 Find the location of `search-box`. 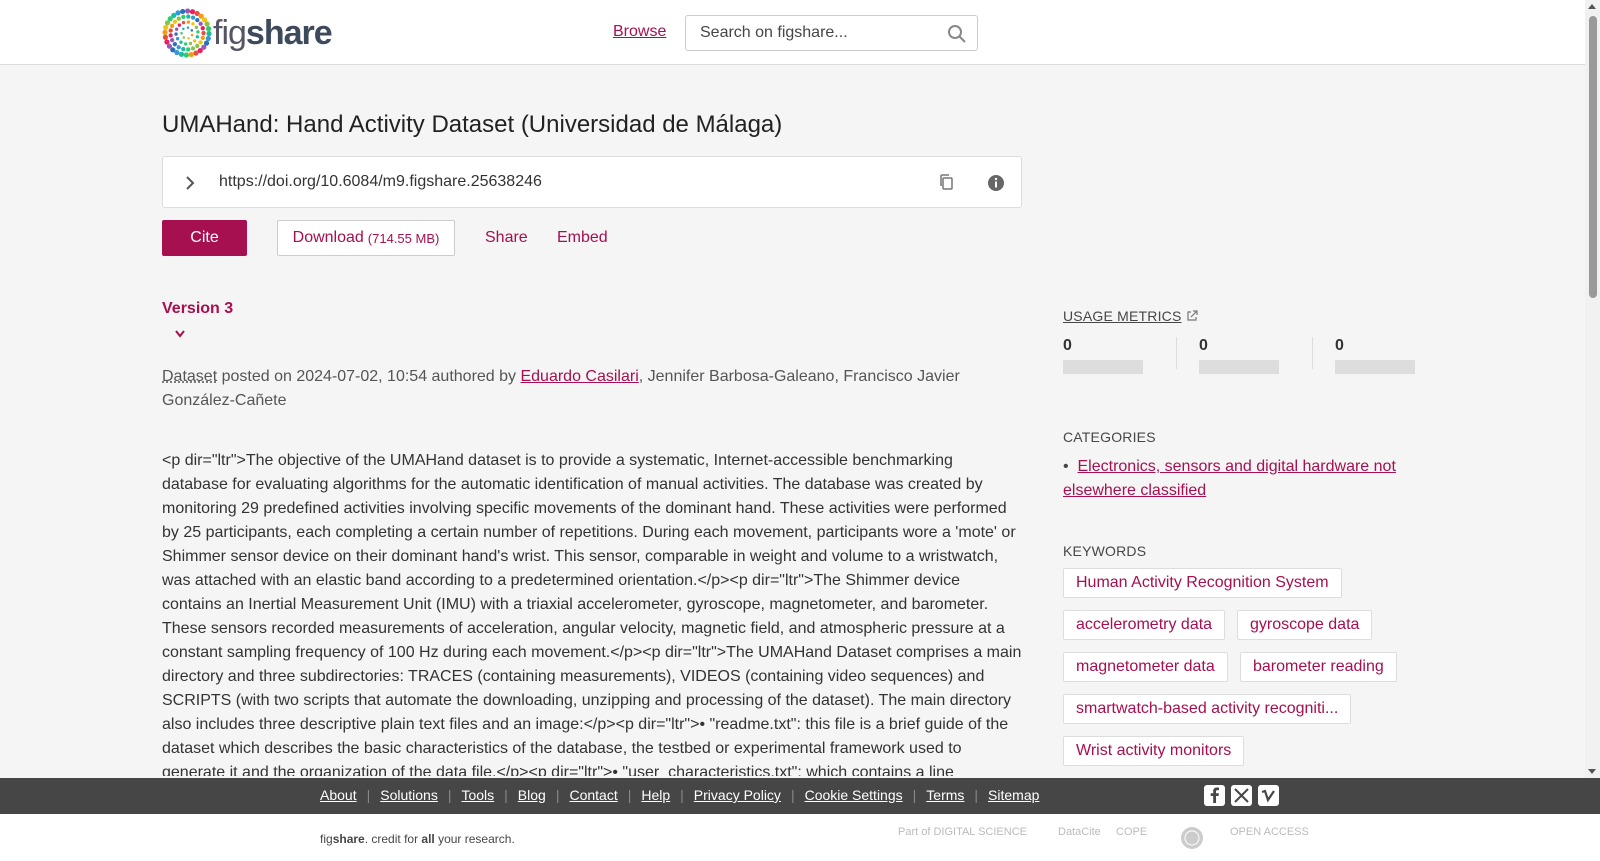

search-box is located at coordinates (831, 33).